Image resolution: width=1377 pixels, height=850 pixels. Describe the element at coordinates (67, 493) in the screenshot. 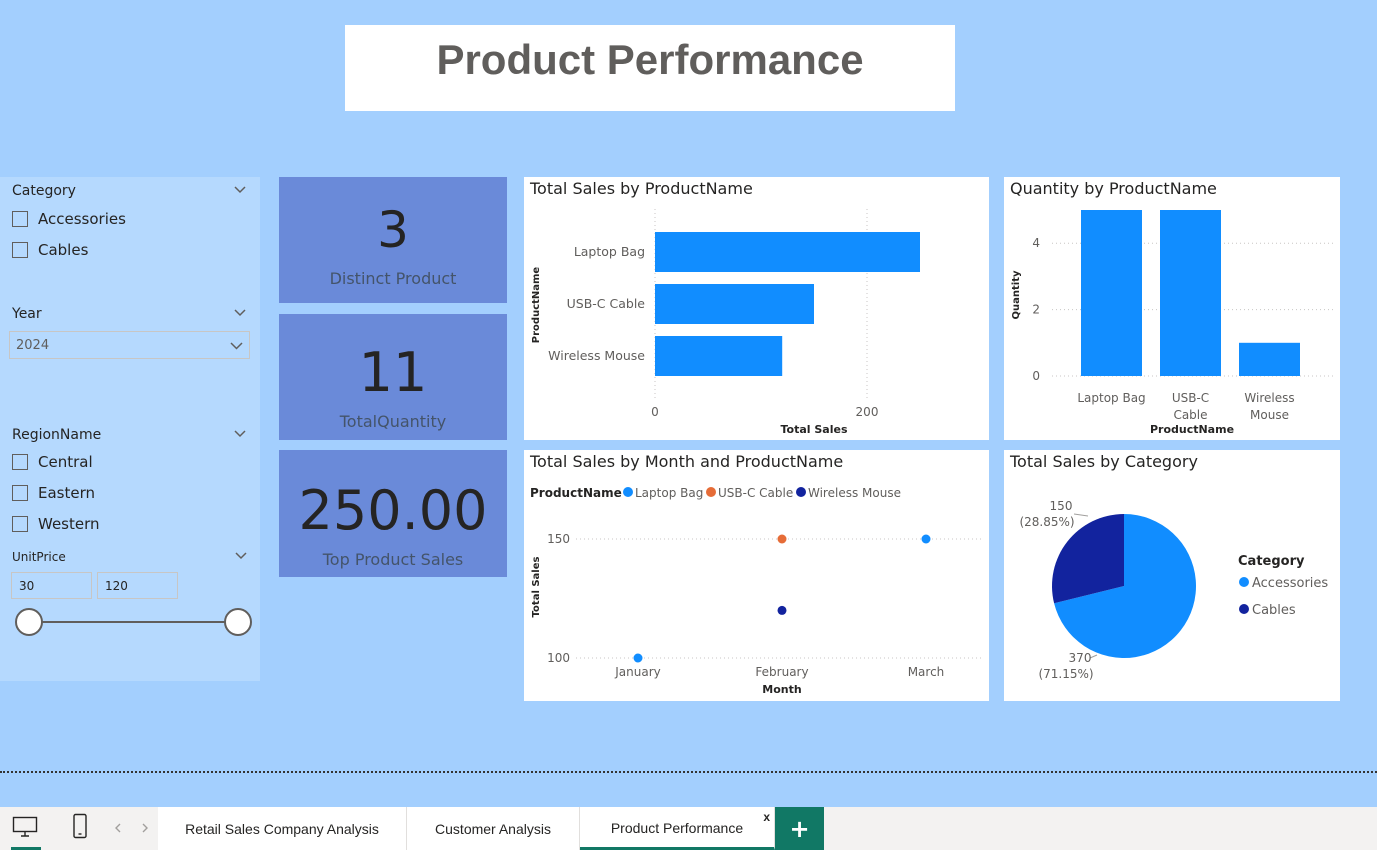

I see `option-label: Eastern` at that location.